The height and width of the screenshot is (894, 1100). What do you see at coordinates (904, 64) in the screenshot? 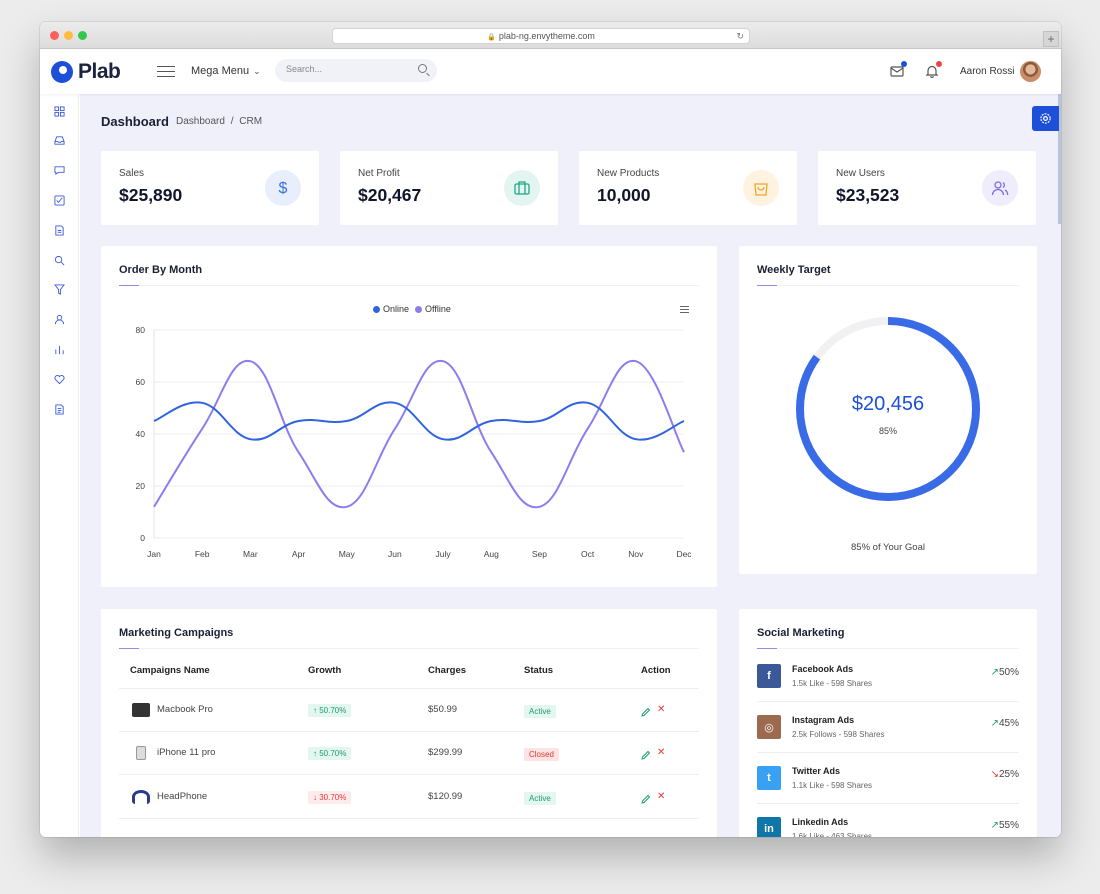
I see `mail-badge` at bounding box center [904, 64].